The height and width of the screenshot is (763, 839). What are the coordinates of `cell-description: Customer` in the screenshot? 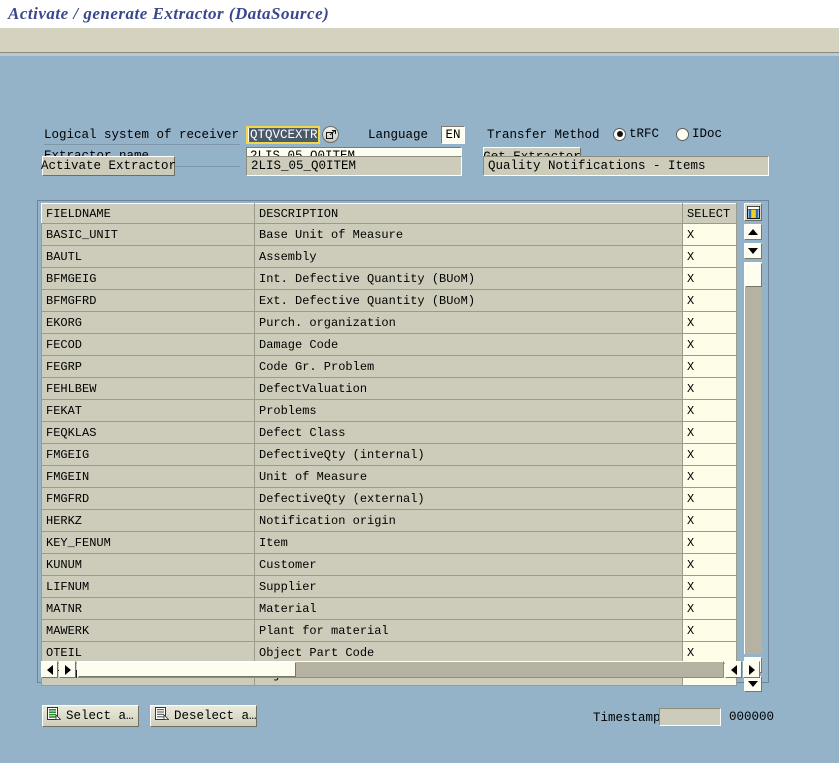 It's located at (468, 564).